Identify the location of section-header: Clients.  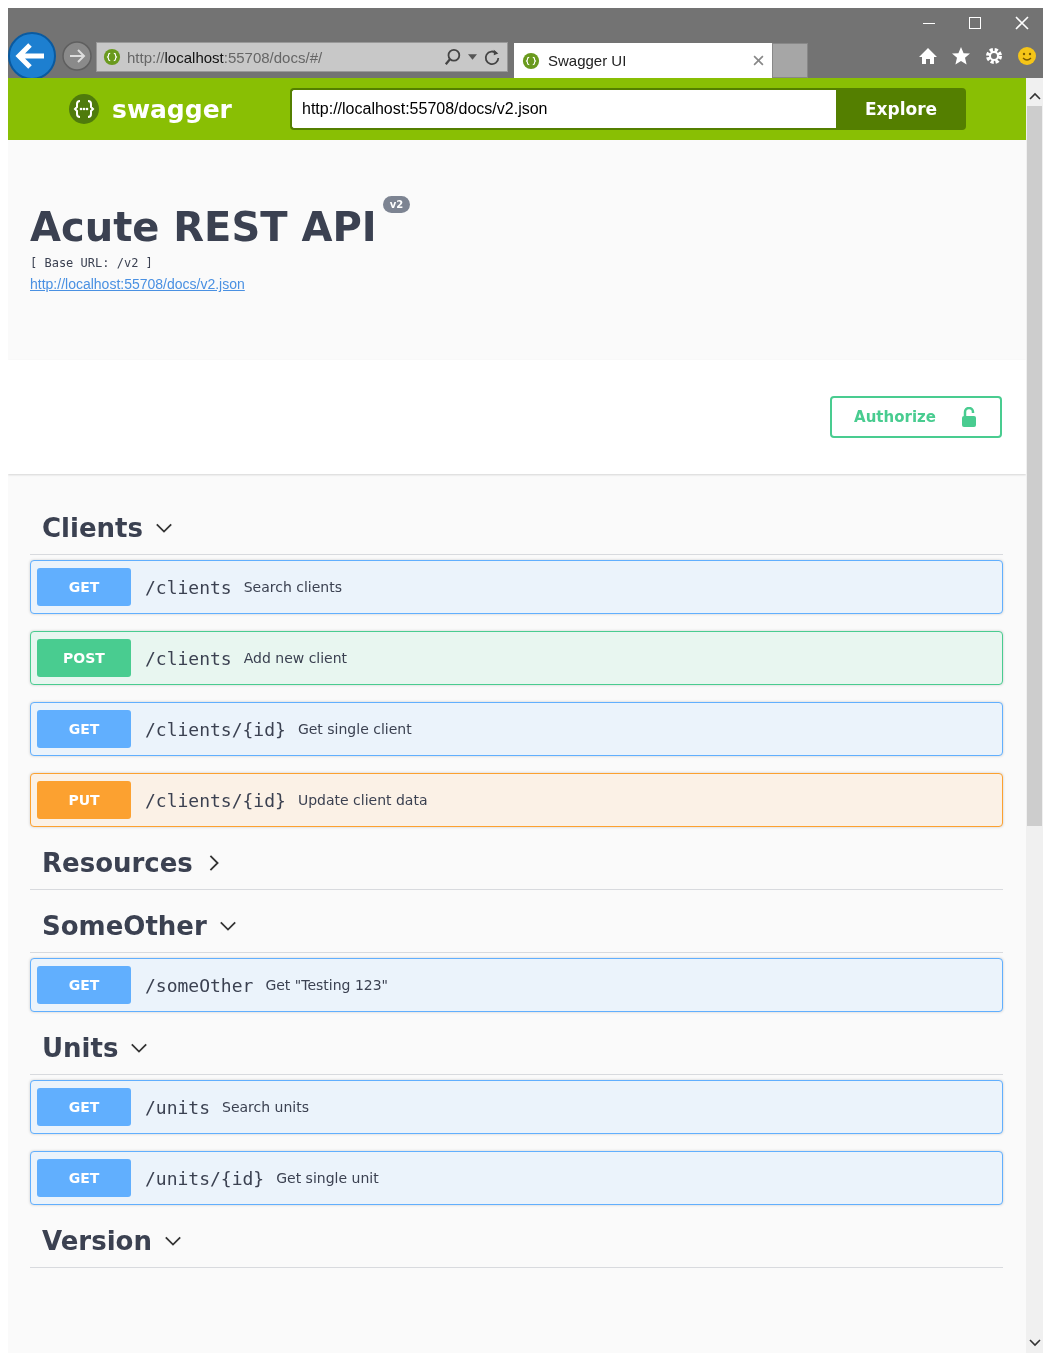
(516, 528).